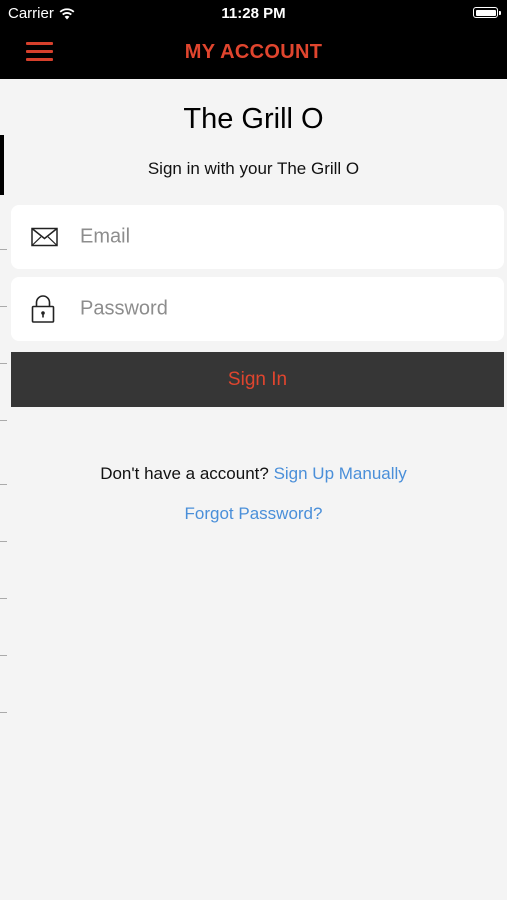 The image size is (507, 900). I want to click on signup-prompt-row: Don't have a account? Sign Up Manually, so click(253, 474).